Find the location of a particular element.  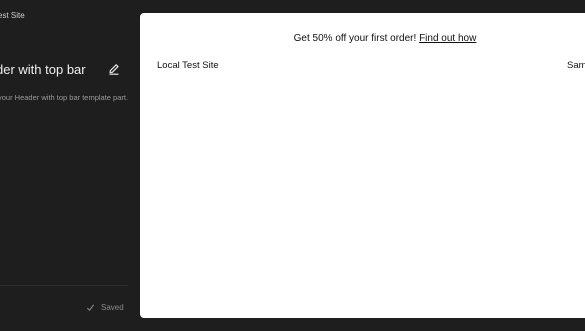

top-bar-text: Get 50% off your first order! is located at coordinates (355, 38).